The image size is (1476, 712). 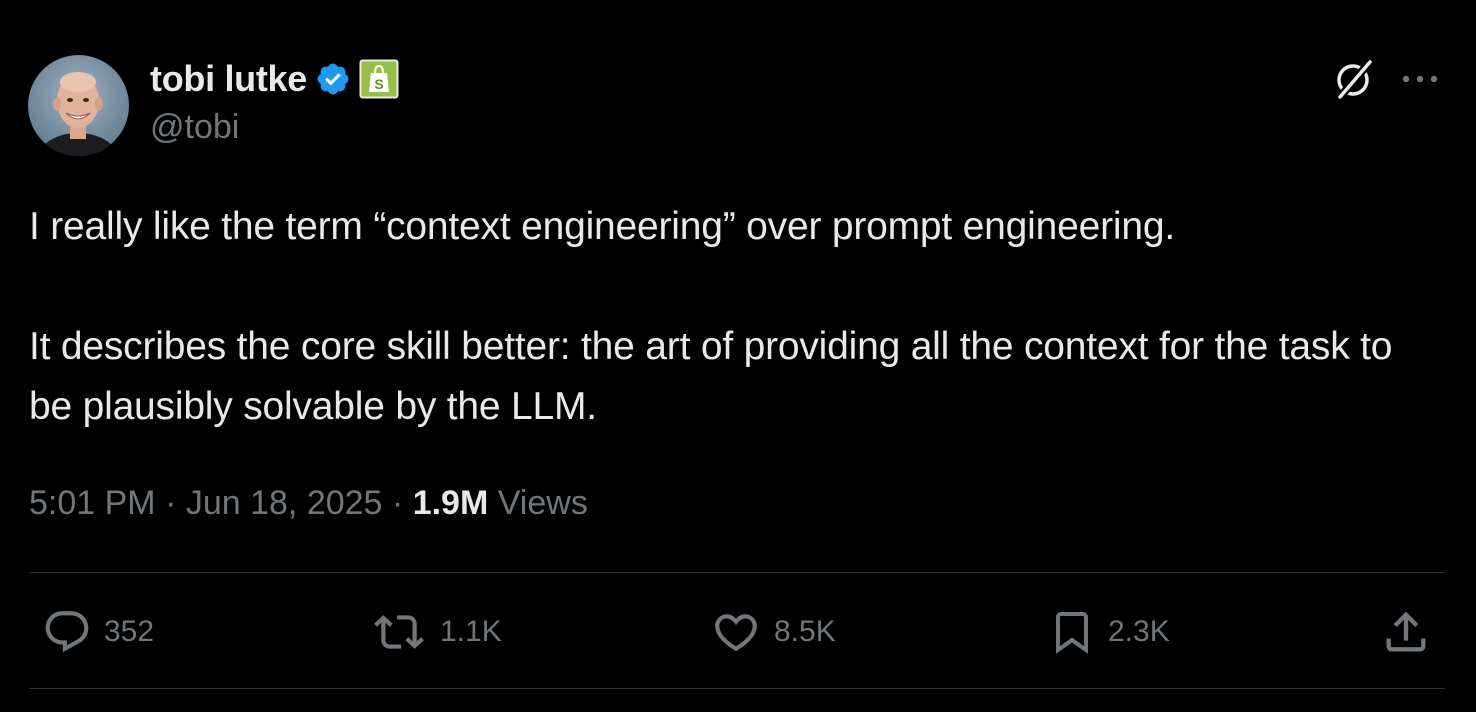 I want to click on tweet-time: 5:01 PM, so click(x=92, y=503).